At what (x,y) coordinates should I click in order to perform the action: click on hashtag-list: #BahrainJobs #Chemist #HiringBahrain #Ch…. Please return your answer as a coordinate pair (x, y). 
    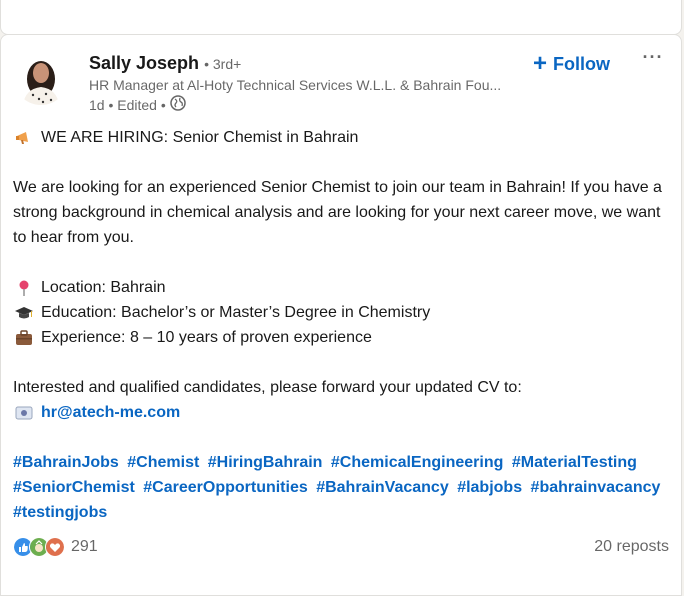
    Looking at the image, I should click on (343, 487).